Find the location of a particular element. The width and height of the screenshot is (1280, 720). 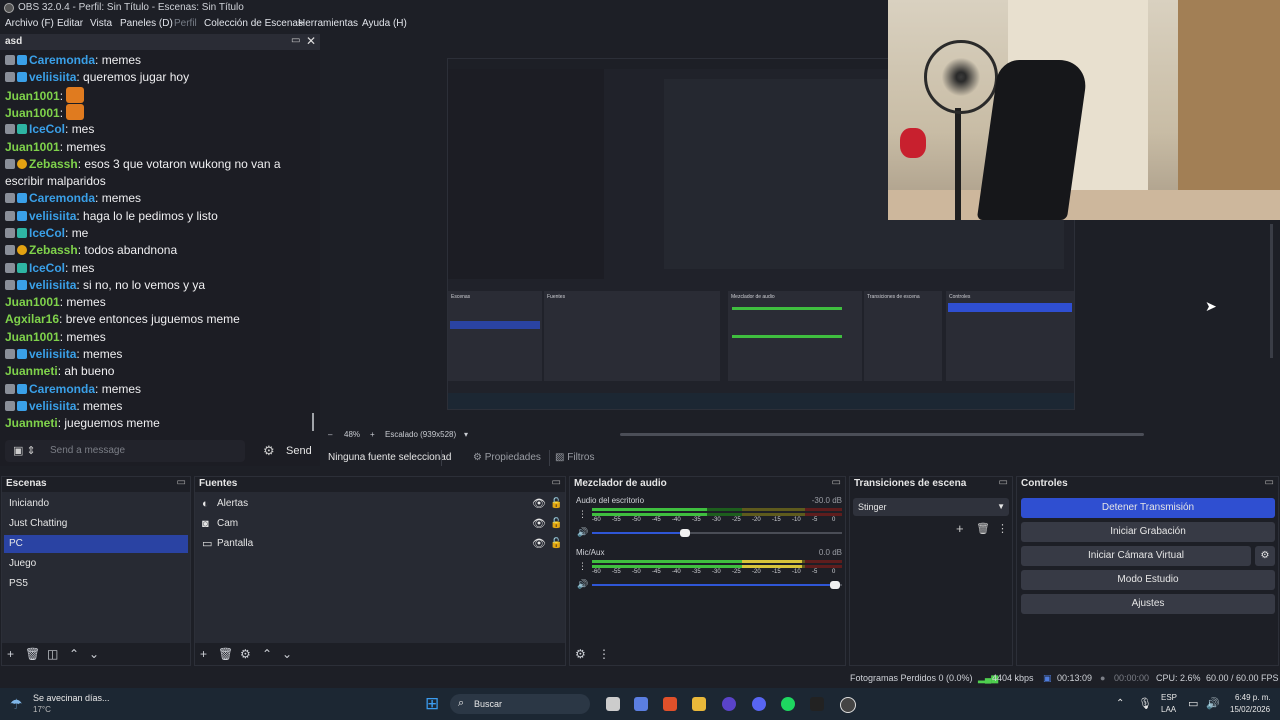

virtual-camera-settings-gear-icon: ⚙ is located at coordinates (1265, 556).